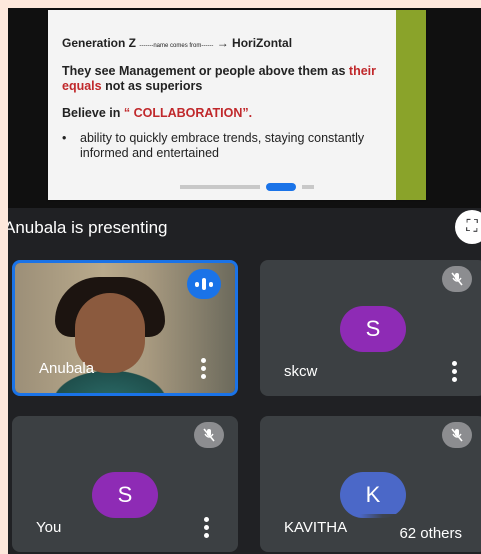 The height and width of the screenshot is (554, 481). Describe the element at coordinates (316, 527) in the screenshot. I see `participant-name: KAVITHA` at that location.